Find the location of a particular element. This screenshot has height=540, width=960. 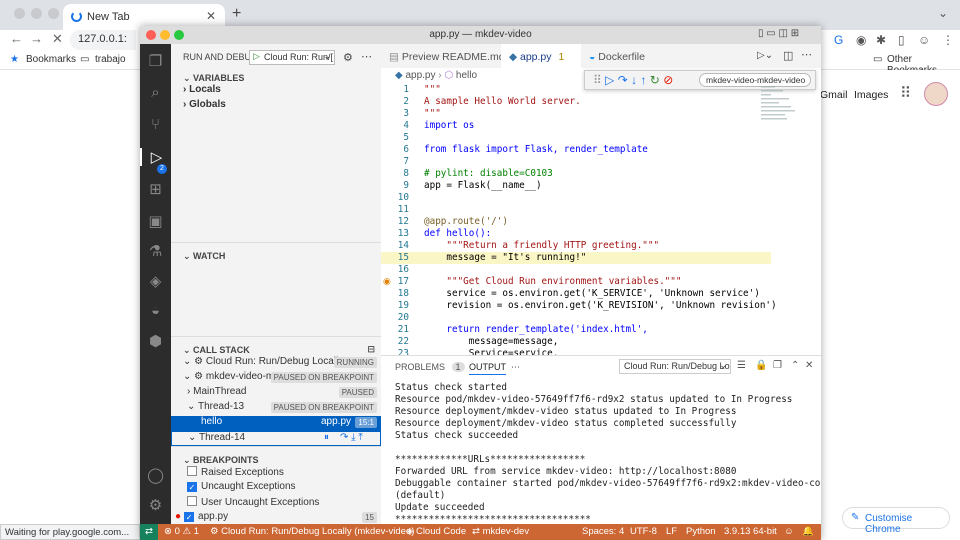

start-debug-icon: ▷ is located at coordinates (256, 56).